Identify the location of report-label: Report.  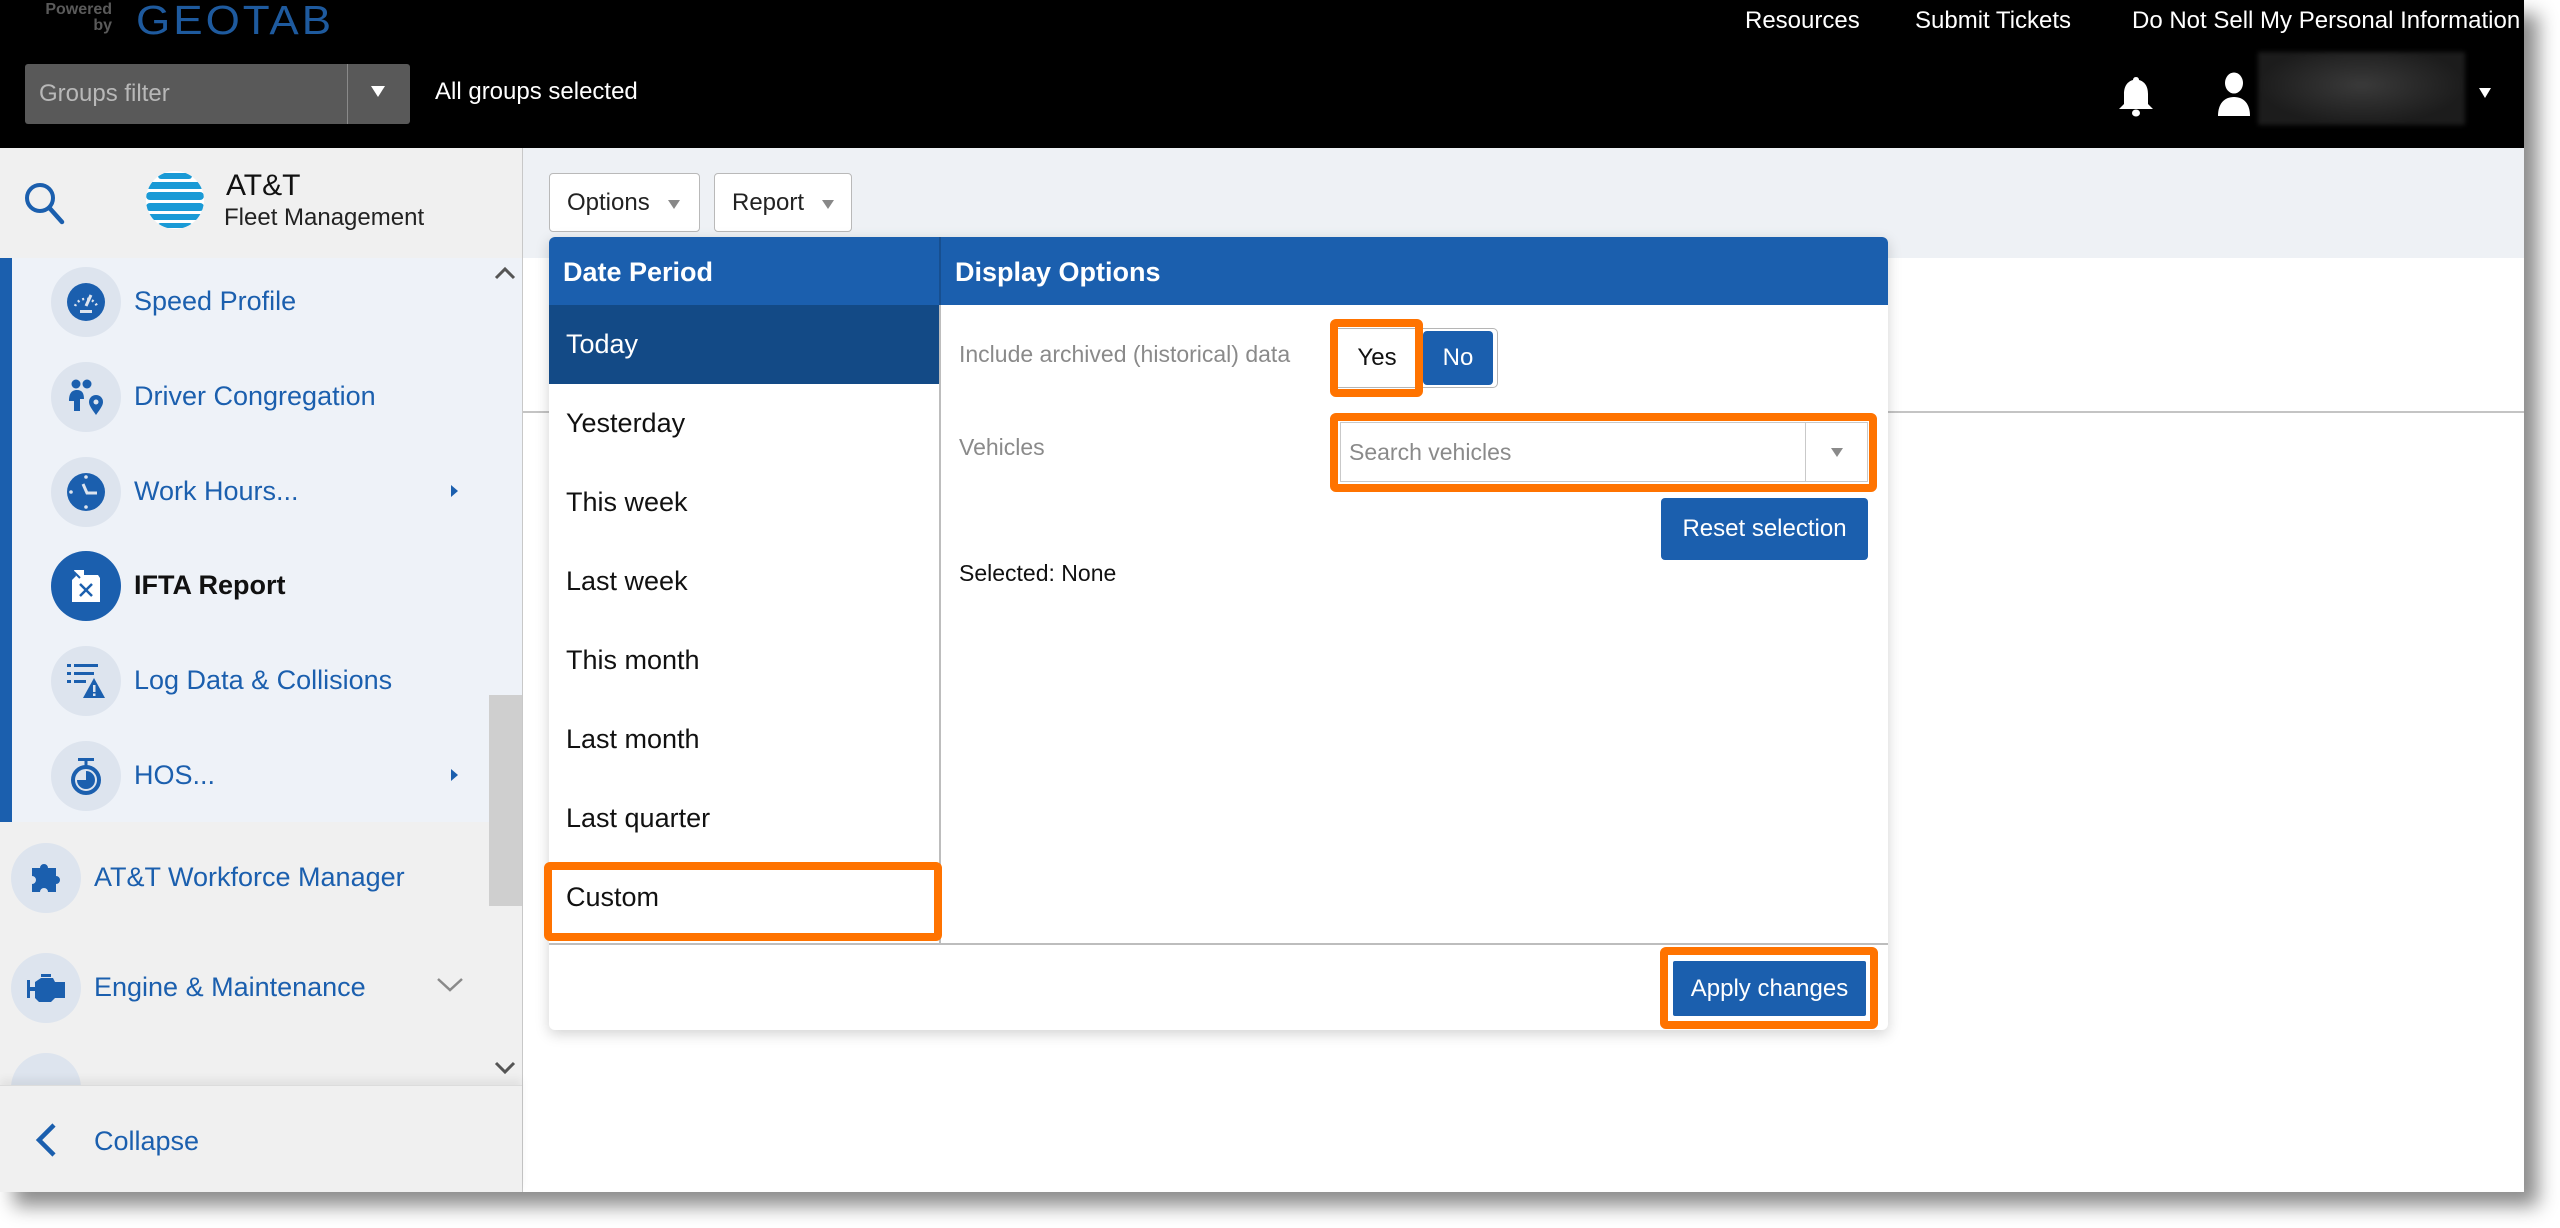
(768, 202).